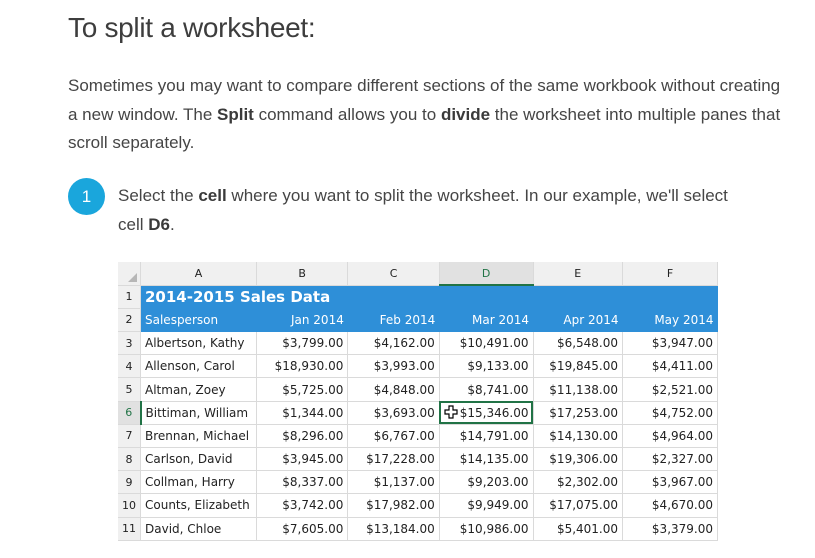  Describe the element at coordinates (198, 413) in the screenshot. I see `cell-a6: Bittiman, William` at that location.